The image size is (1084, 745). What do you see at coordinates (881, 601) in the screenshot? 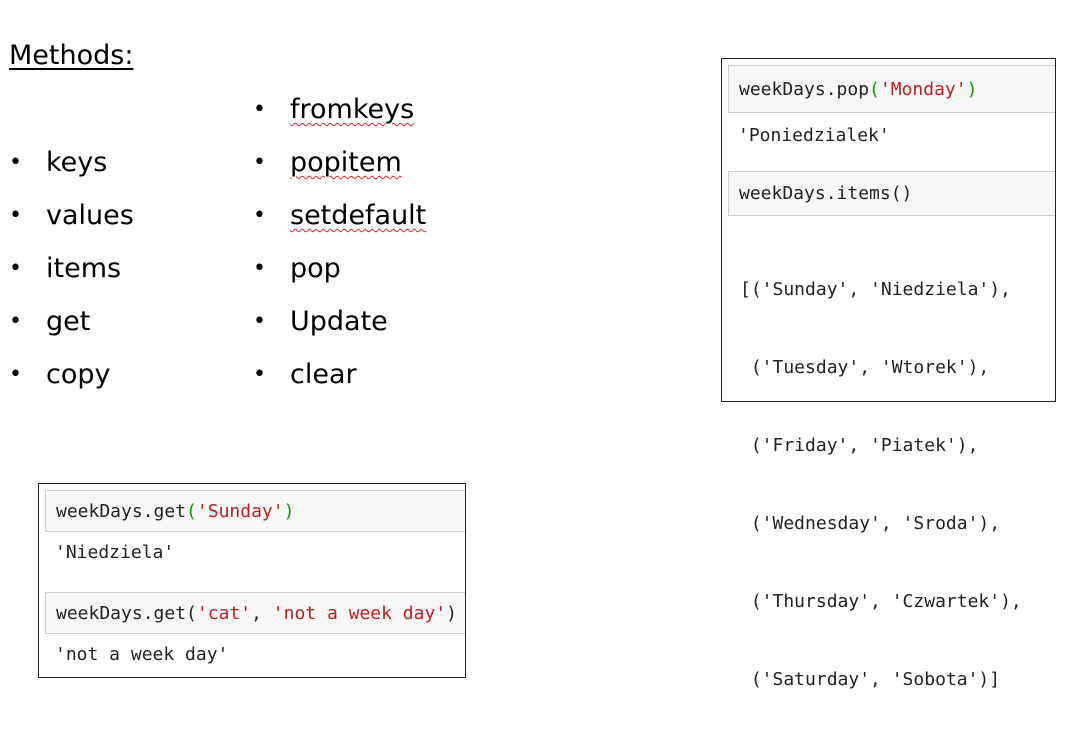
I see `output-line: ('Thursday', 'Czwartek'),` at bounding box center [881, 601].